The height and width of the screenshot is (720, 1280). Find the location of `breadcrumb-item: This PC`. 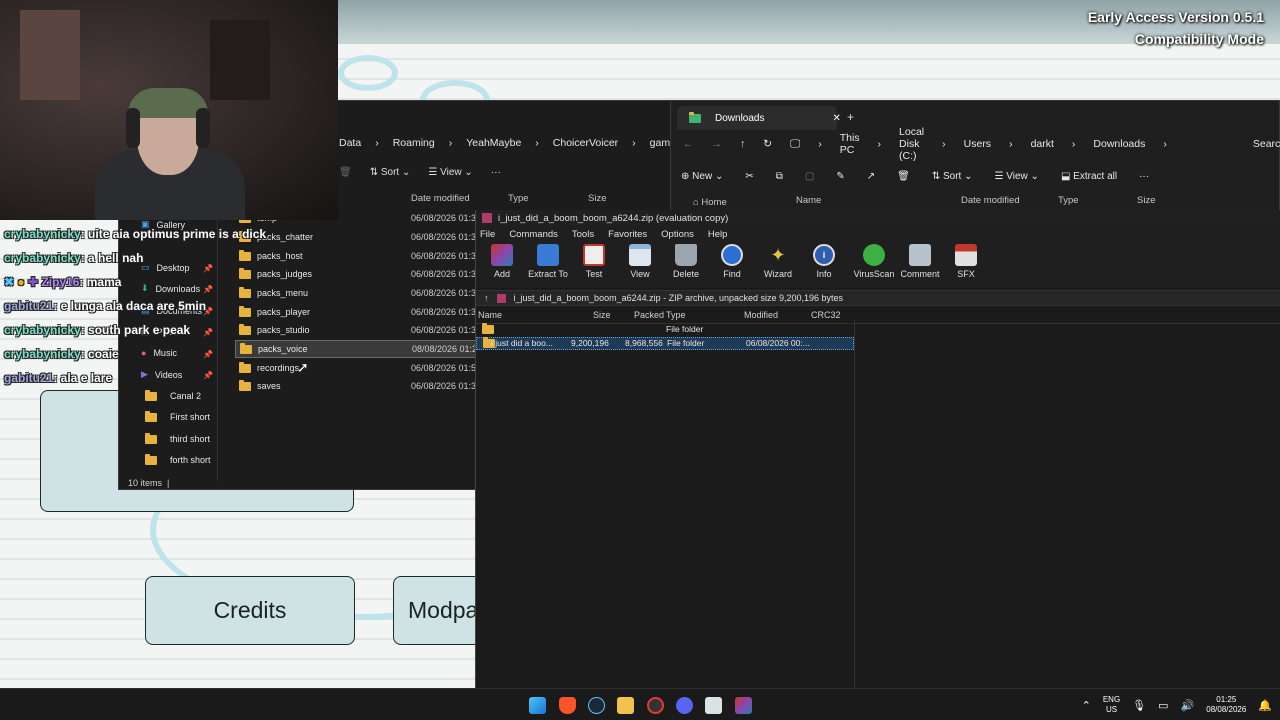

breadcrumb-item: This PC is located at coordinates (850, 144).